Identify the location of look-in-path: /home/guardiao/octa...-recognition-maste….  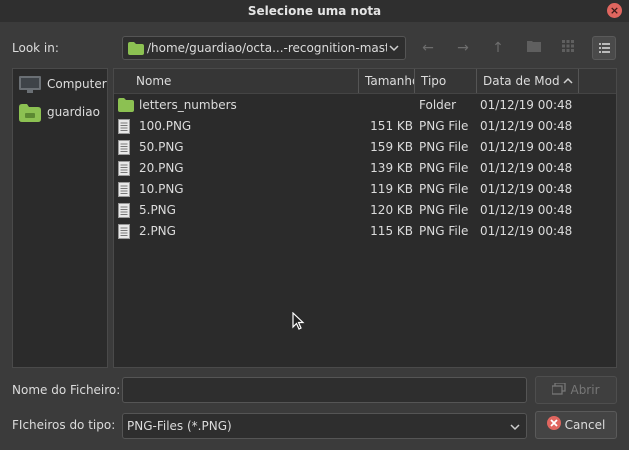
(267, 48).